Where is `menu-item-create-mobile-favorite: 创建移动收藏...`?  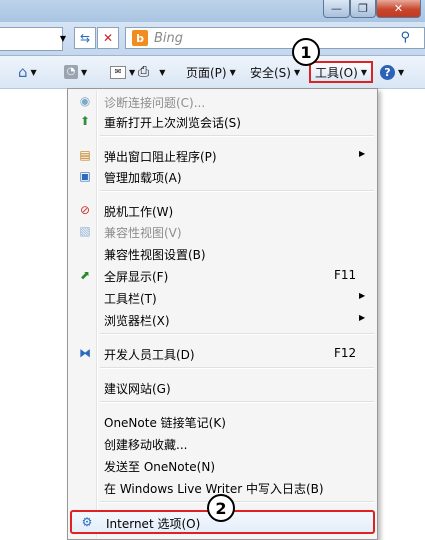 menu-item-create-mobile-favorite: 创建移动收藏... is located at coordinates (222, 443).